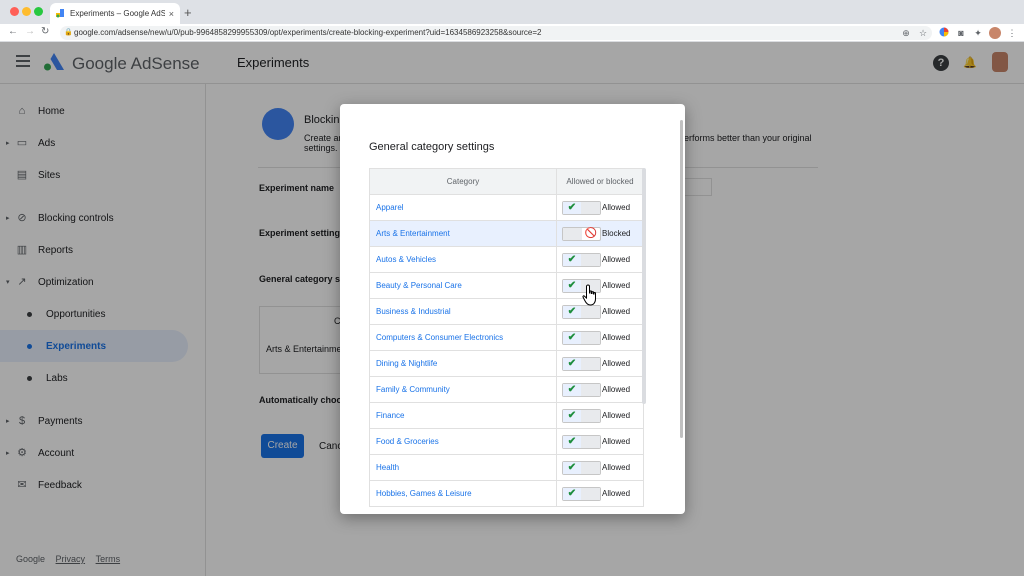 This screenshot has height=576, width=1024. I want to click on category-name: Beauty & Personal Care, so click(463, 285).